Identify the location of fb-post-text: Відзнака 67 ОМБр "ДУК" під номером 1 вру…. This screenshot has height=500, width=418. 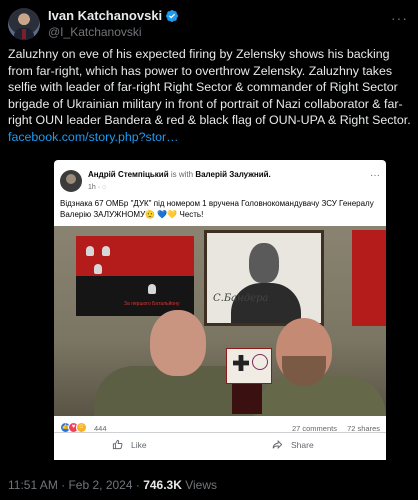
(217, 209).